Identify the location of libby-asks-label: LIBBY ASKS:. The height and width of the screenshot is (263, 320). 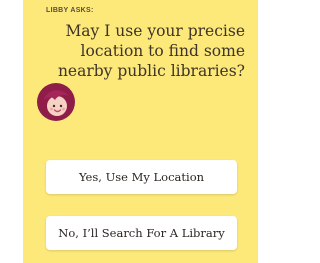
(70, 10).